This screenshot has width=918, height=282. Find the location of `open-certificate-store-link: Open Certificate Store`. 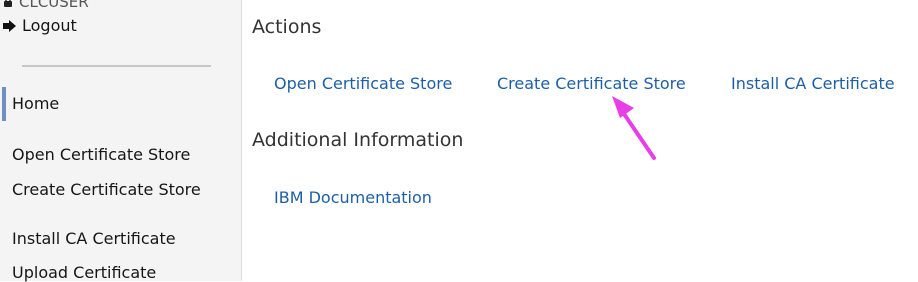

open-certificate-store-link: Open Certificate Store is located at coordinates (363, 83).